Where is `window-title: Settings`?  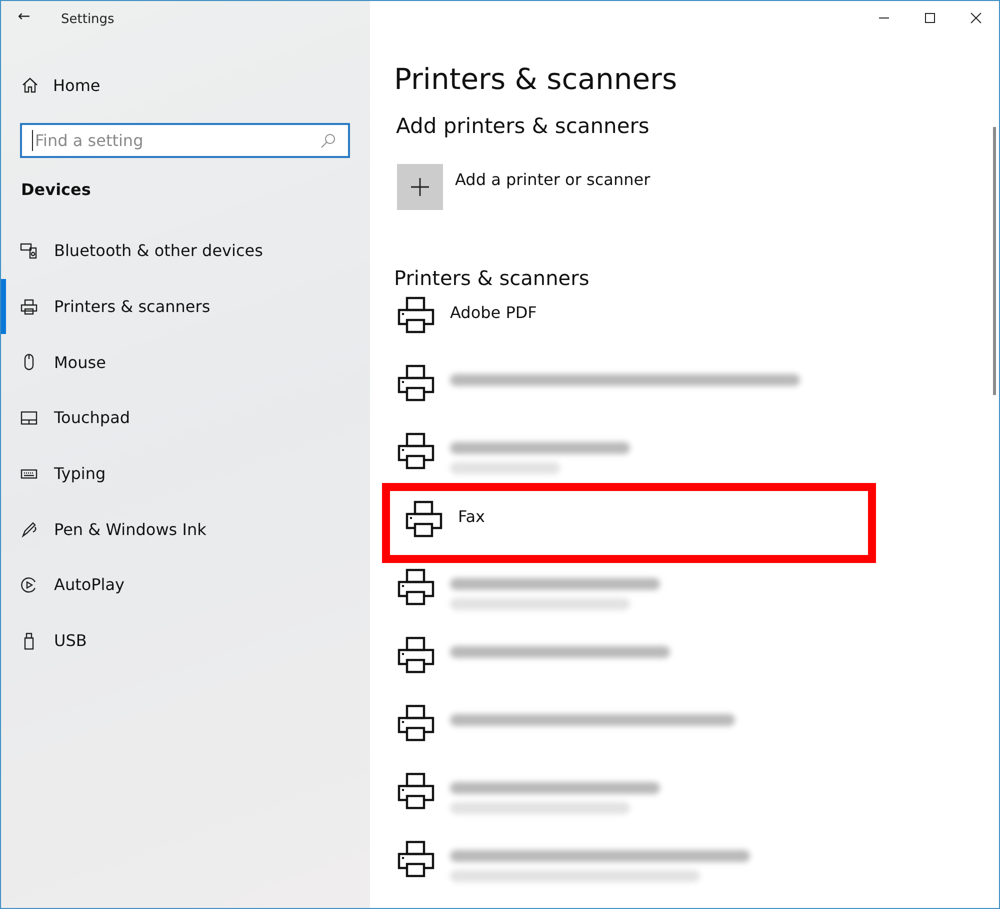 window-title: Settings is located at coordinates (87, 19).